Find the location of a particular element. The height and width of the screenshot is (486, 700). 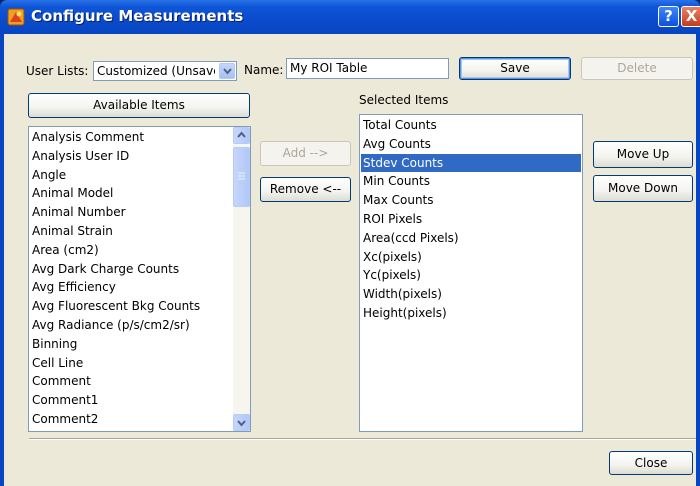

user-lists-dropdown: Customized (Unsaved) is located at coordinates (165, 71).